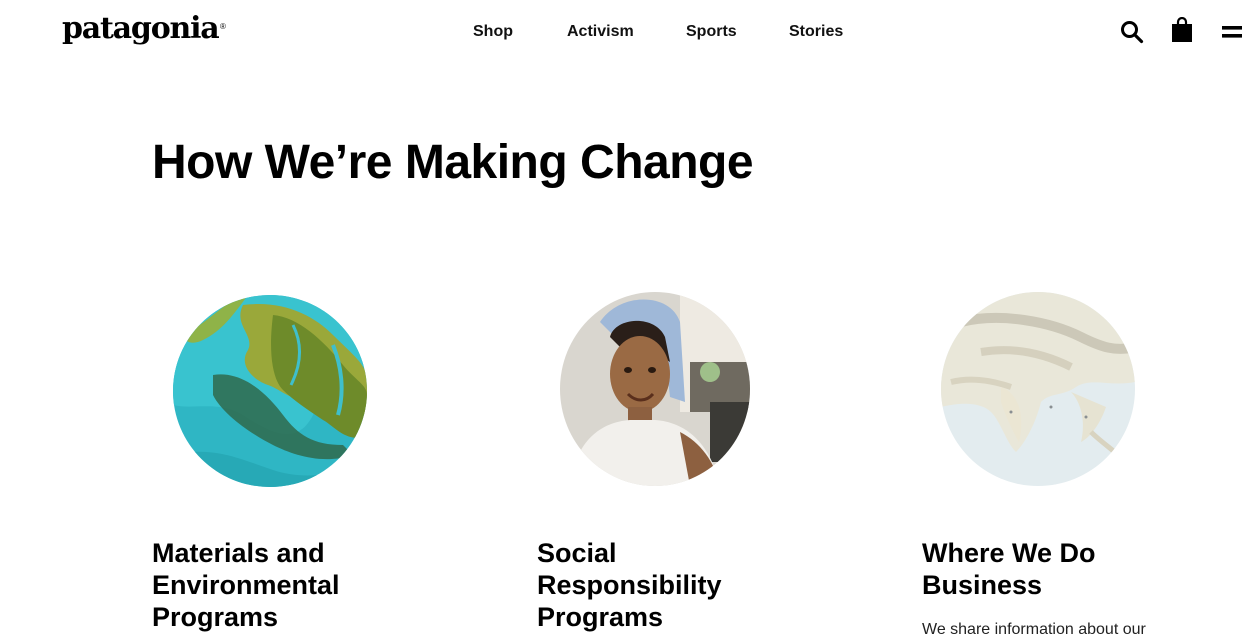 This screenshot has height=640, width=1256. I want to click on card-title-social: Social Responsibility Programs, so click(629, 585).